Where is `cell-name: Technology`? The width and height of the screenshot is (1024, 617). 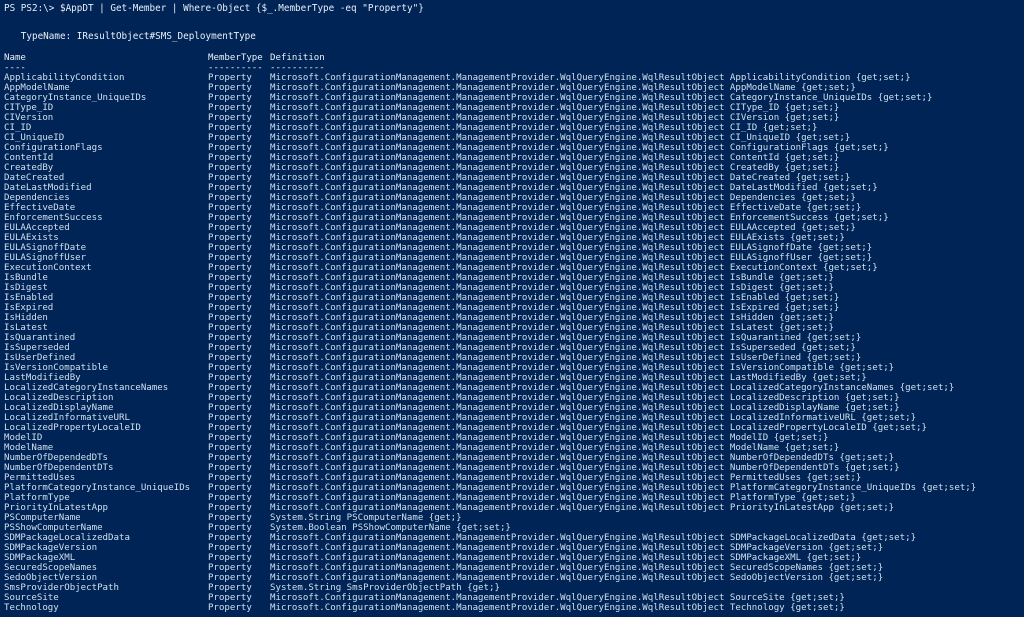 cell-name: Technology is located at coordinates (31, 608).